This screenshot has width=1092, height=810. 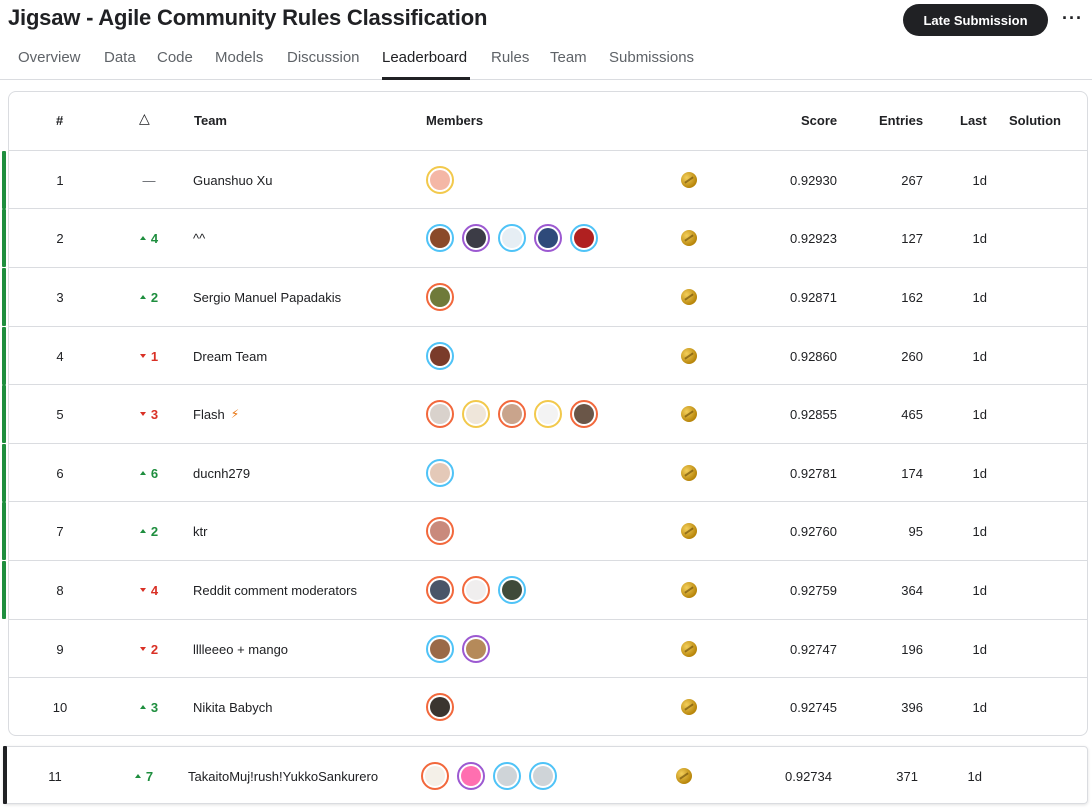 I want to click on tab-data: Data, so click(x=120, y=57).